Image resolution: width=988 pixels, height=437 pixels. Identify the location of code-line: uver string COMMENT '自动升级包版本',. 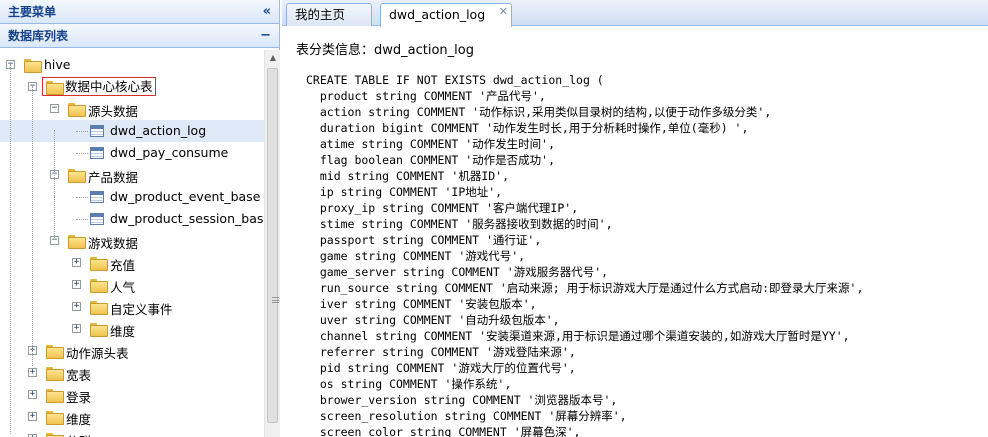
(433, 320).